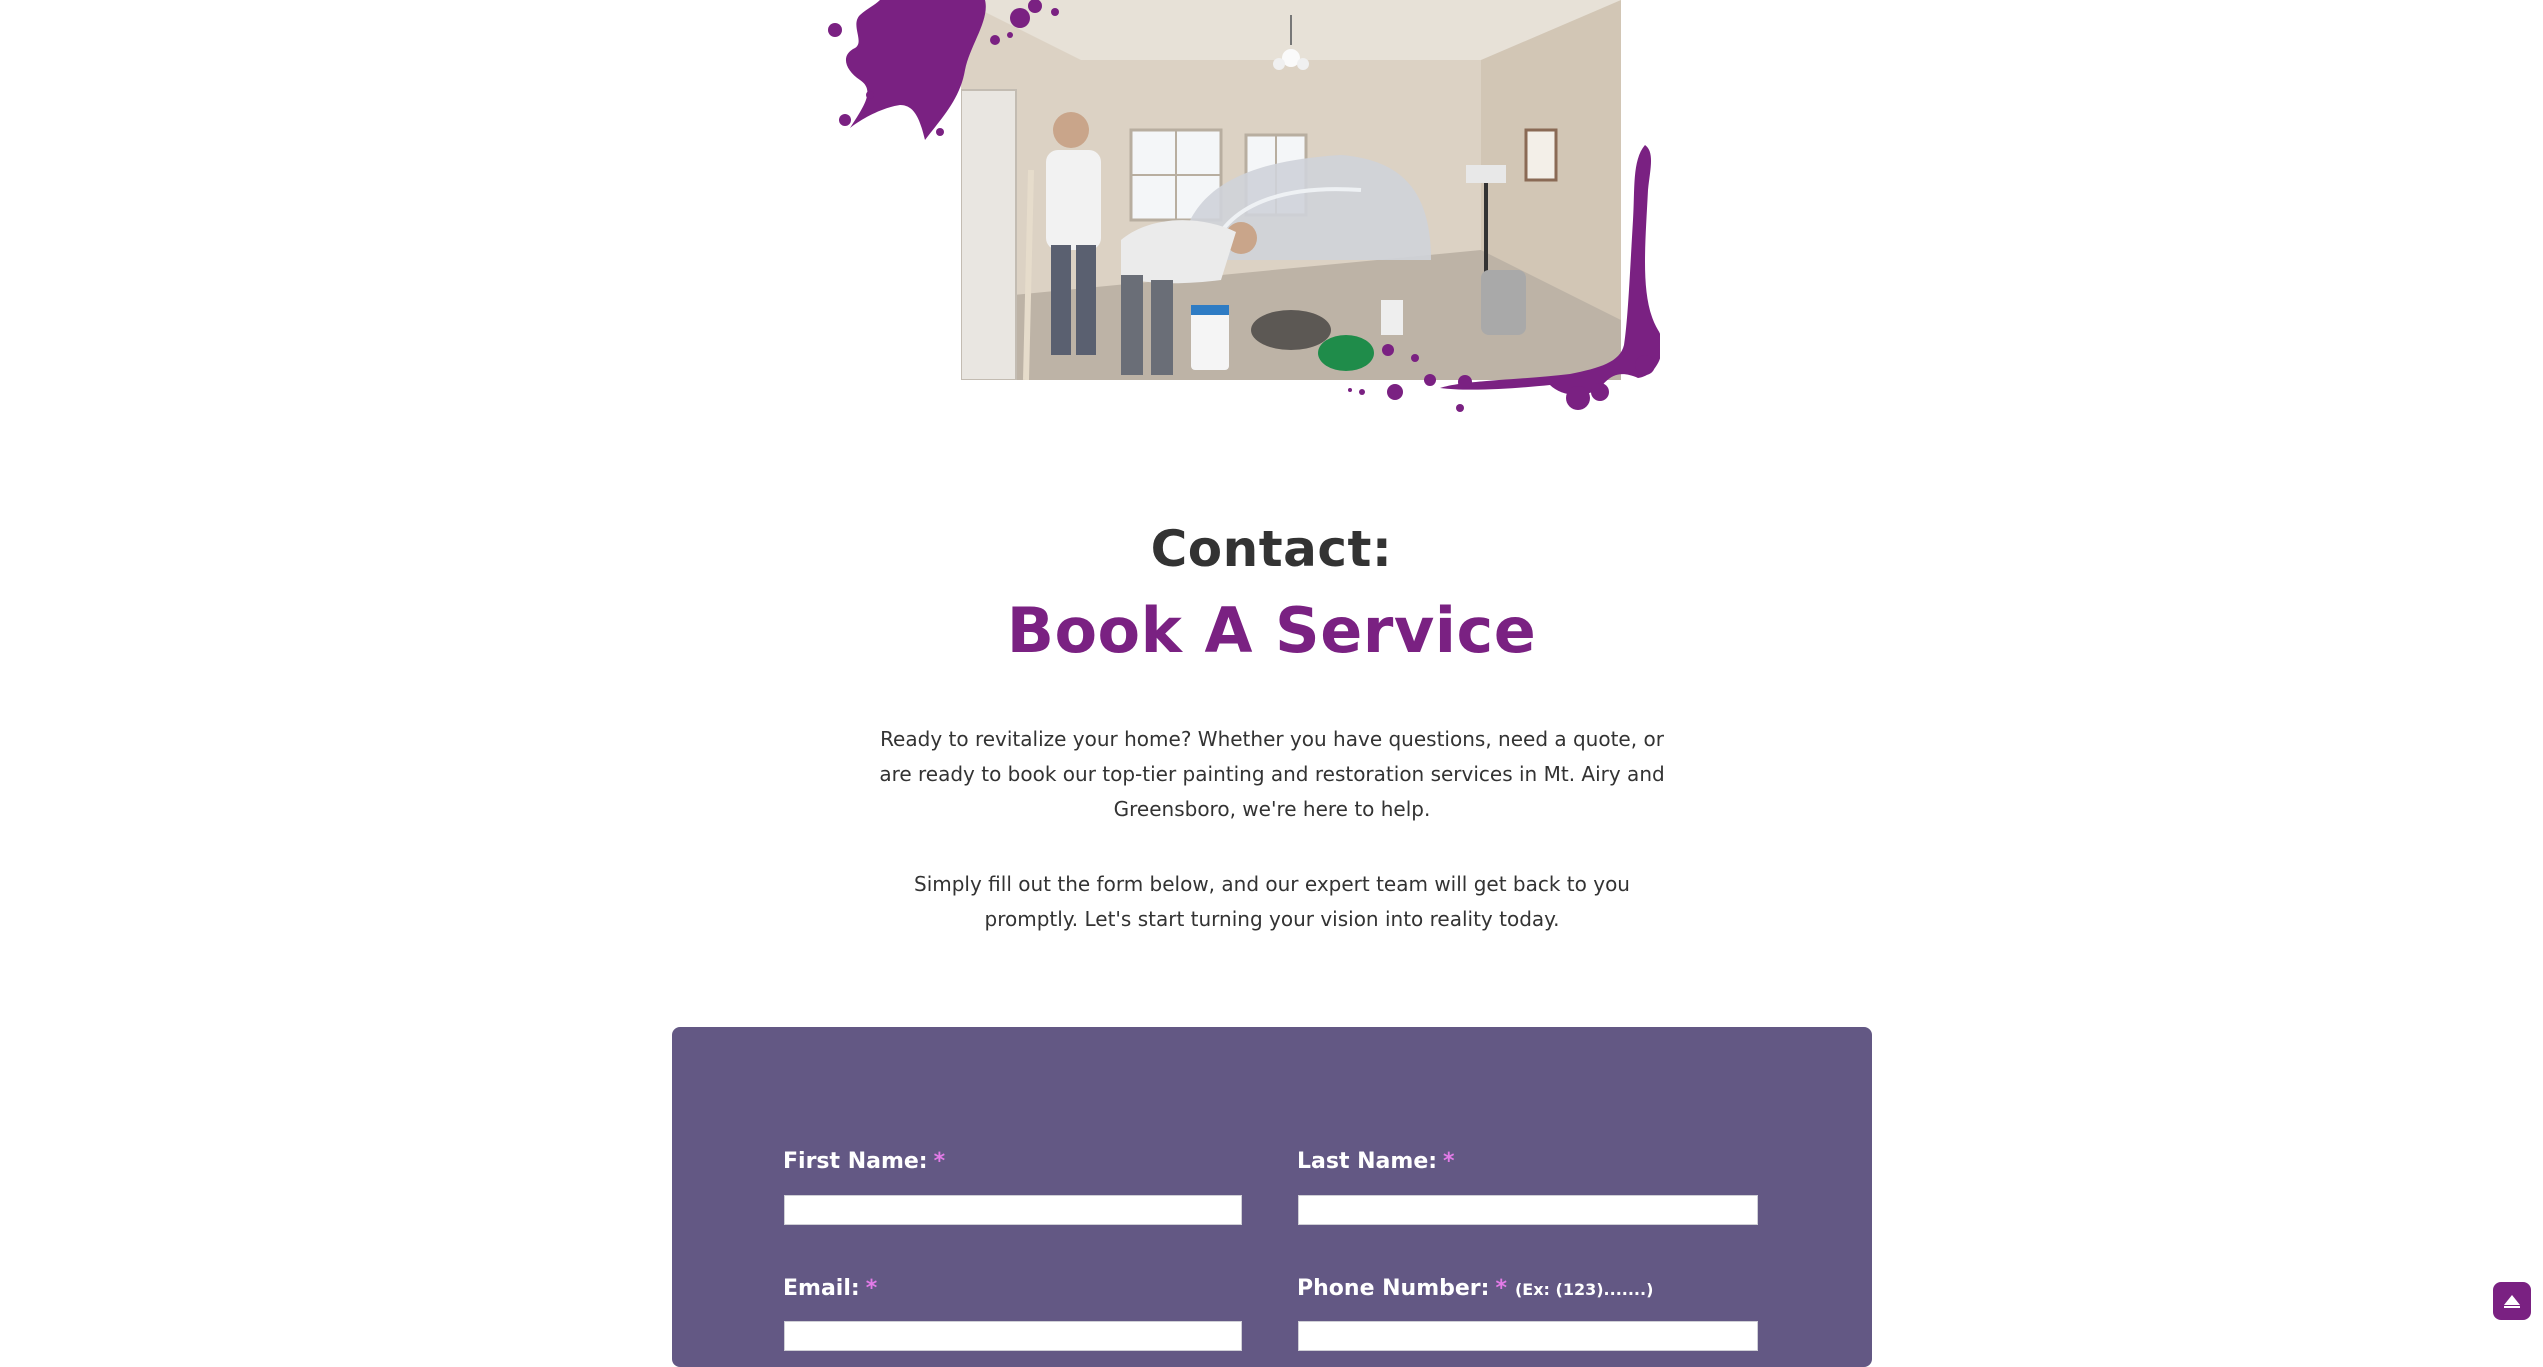 The height and width of the screenshot is (1367, 2543). I want to click on scroll-to-top-button, so click(2512, 1301).